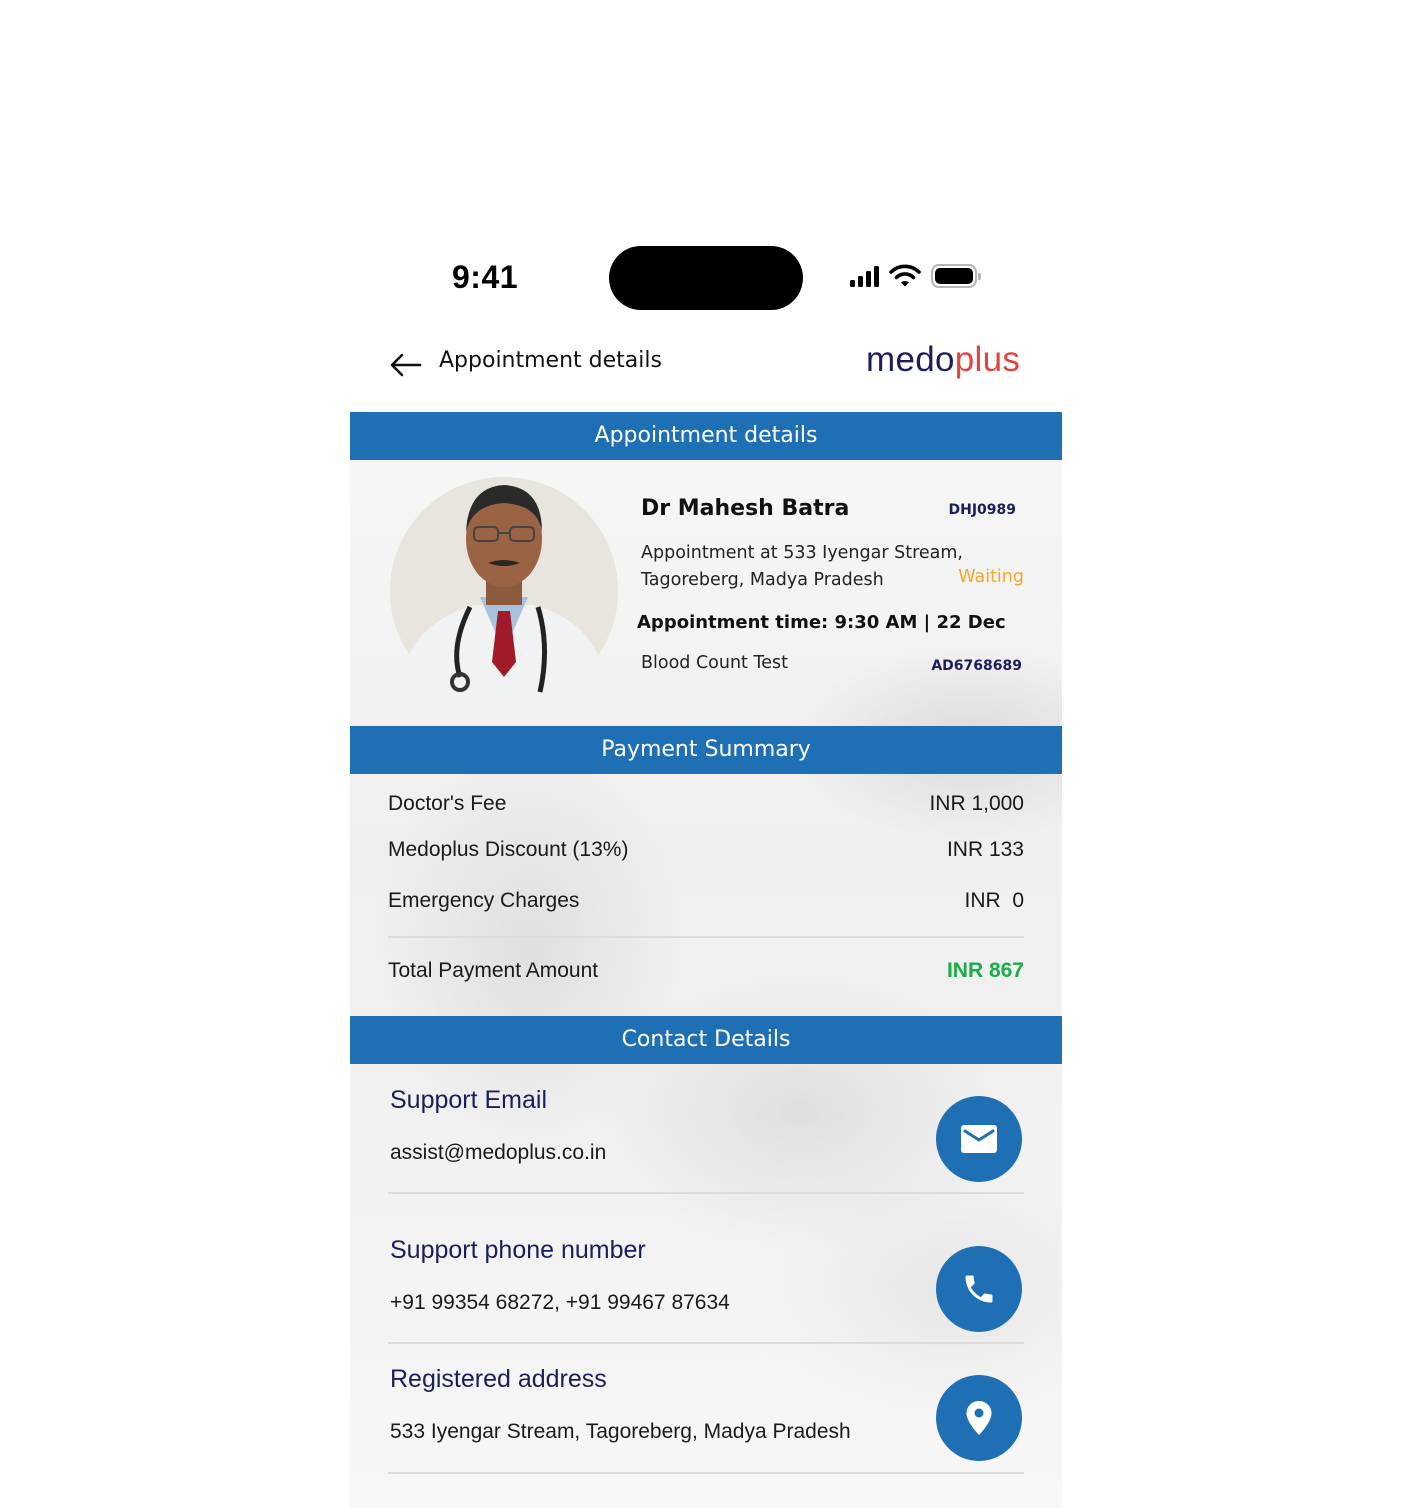 The image size is (1412, 1508). I want to click on status-icons, so click(915, 276).